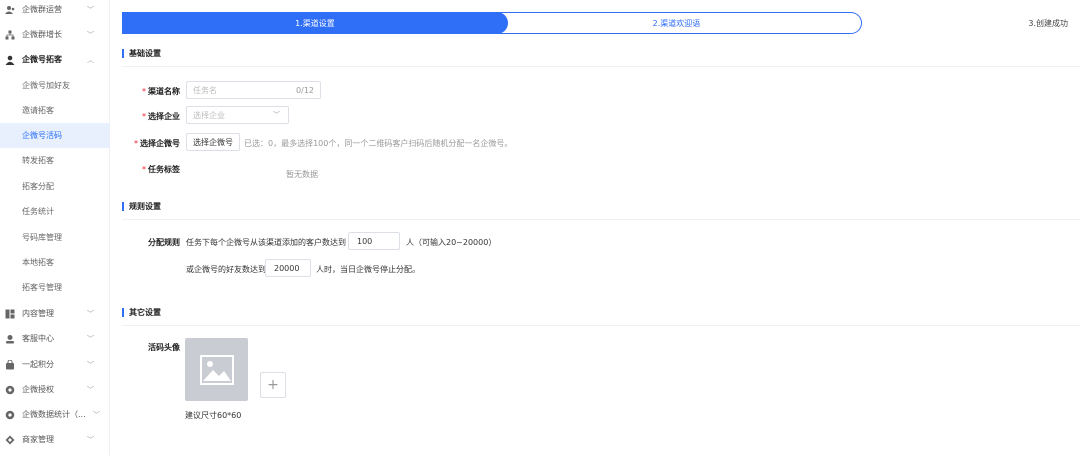 The image size is (1080, 455). Describe the element at coordinates (10, 10) in the screenshot. I see `group-icon` at that location.